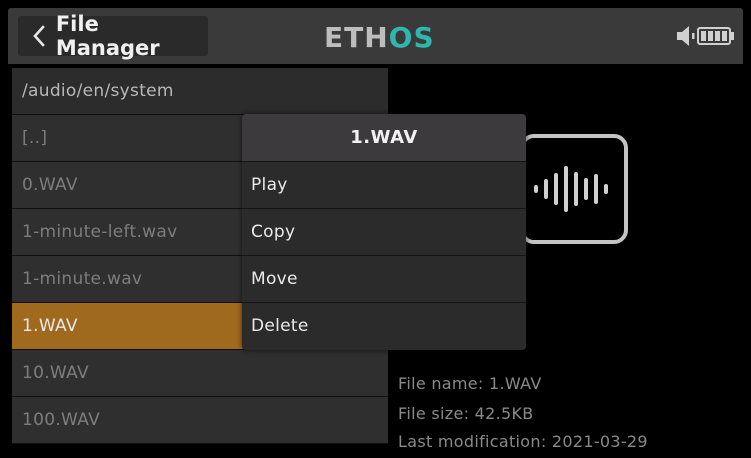 This screenshot has height=458, width=751. What do you see at coordinates (686, 36) in the screenshot?
I see `speaker-icon` at bounding box center [686, 36].